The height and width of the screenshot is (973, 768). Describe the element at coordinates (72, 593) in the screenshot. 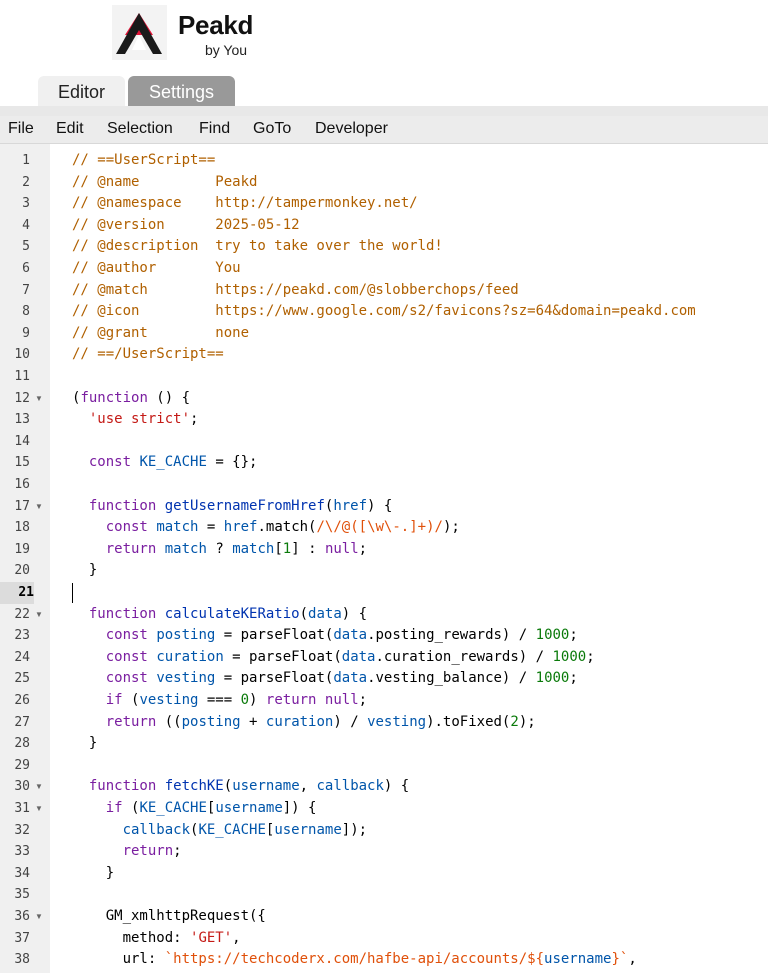

I see `text-cursor` at that location.